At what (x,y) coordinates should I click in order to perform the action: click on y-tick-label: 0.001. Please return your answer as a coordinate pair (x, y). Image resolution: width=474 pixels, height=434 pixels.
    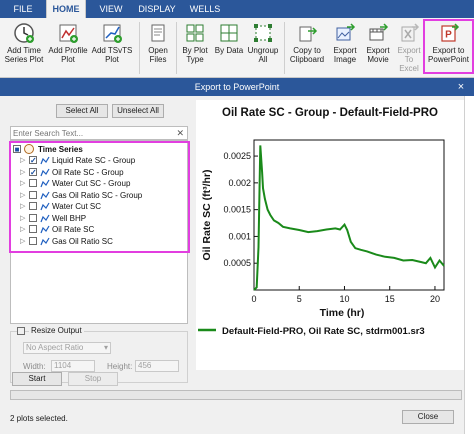
    Looking at the image, I should click on (239, 236).